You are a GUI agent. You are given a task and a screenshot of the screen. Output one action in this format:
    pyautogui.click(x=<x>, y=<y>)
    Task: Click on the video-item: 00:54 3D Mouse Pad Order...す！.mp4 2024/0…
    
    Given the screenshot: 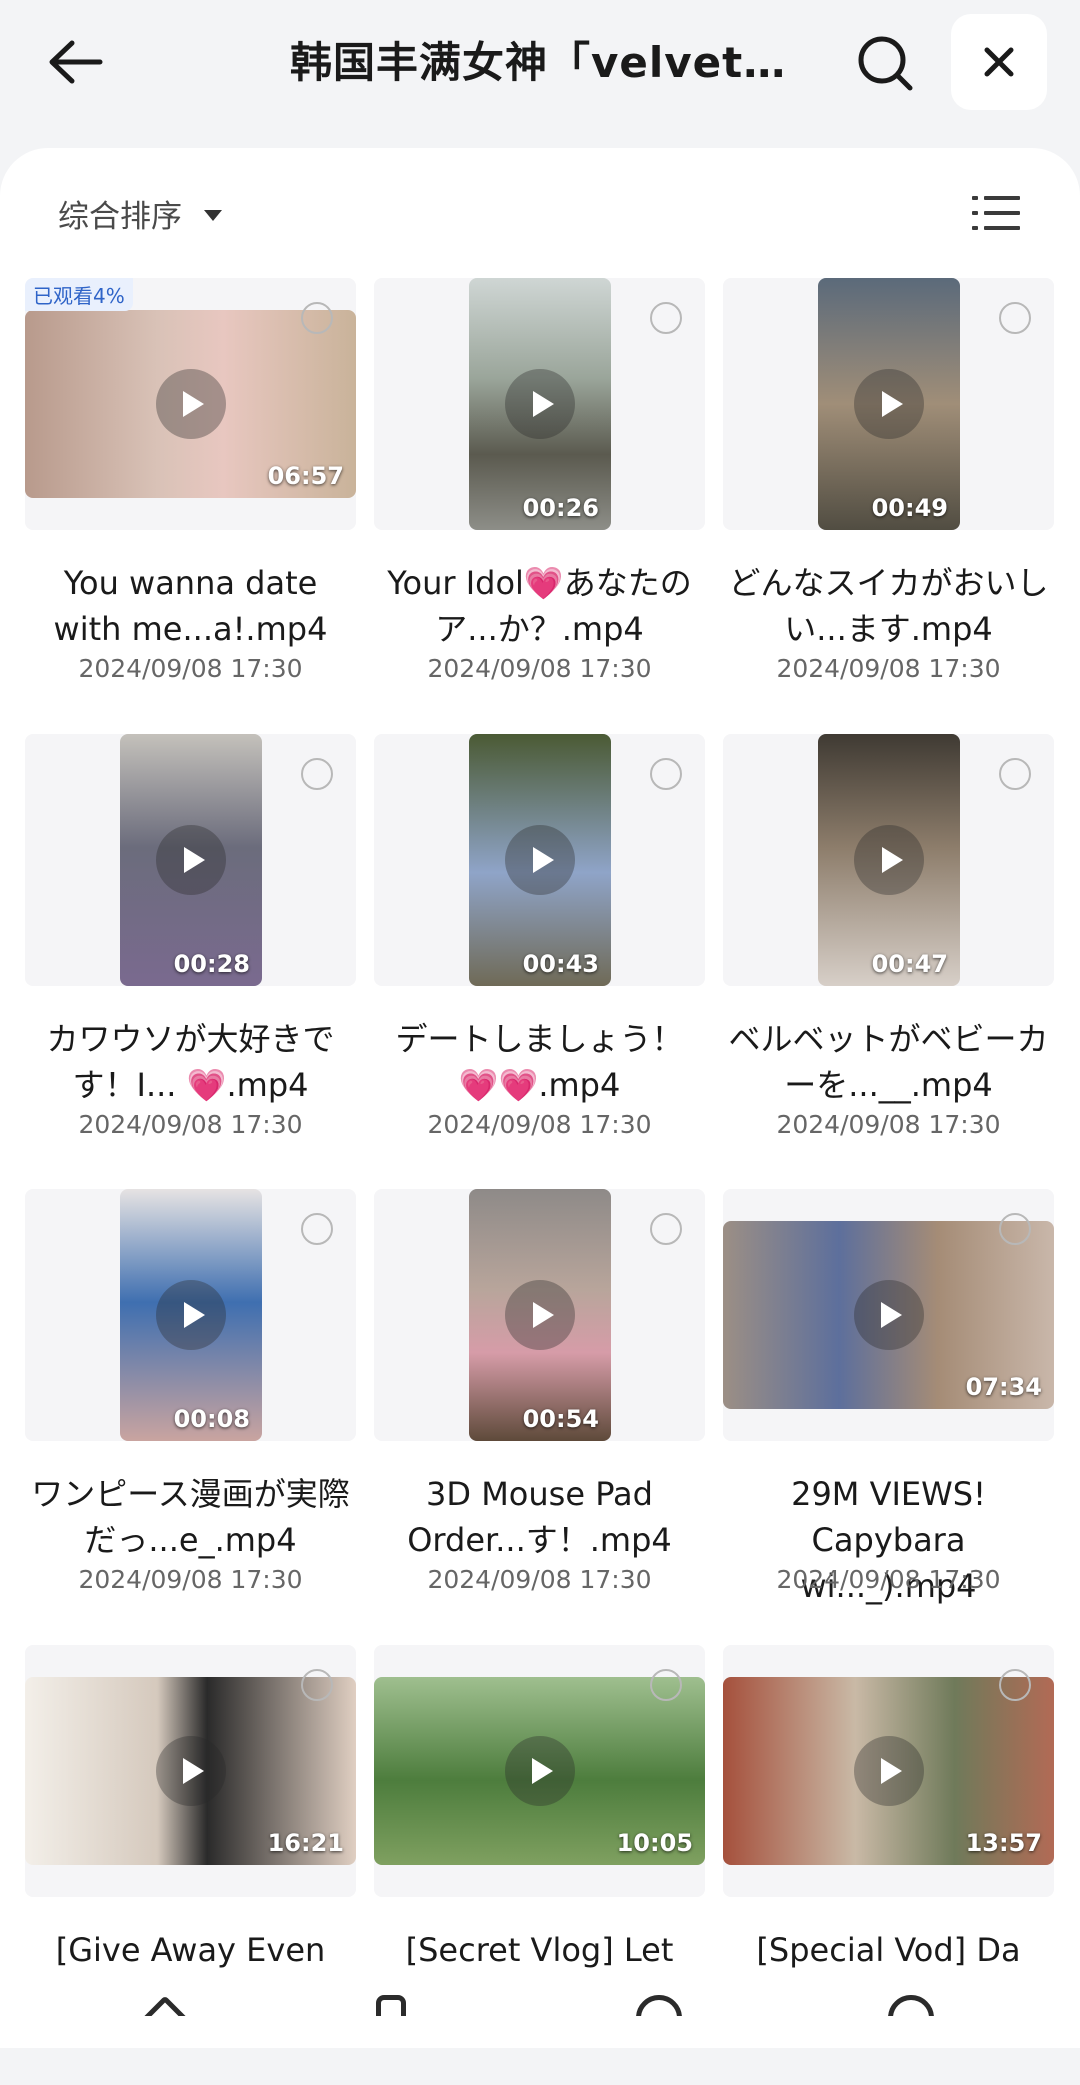 What is the action you would take?
    pyautogui.click(x=539, y=1409)
    